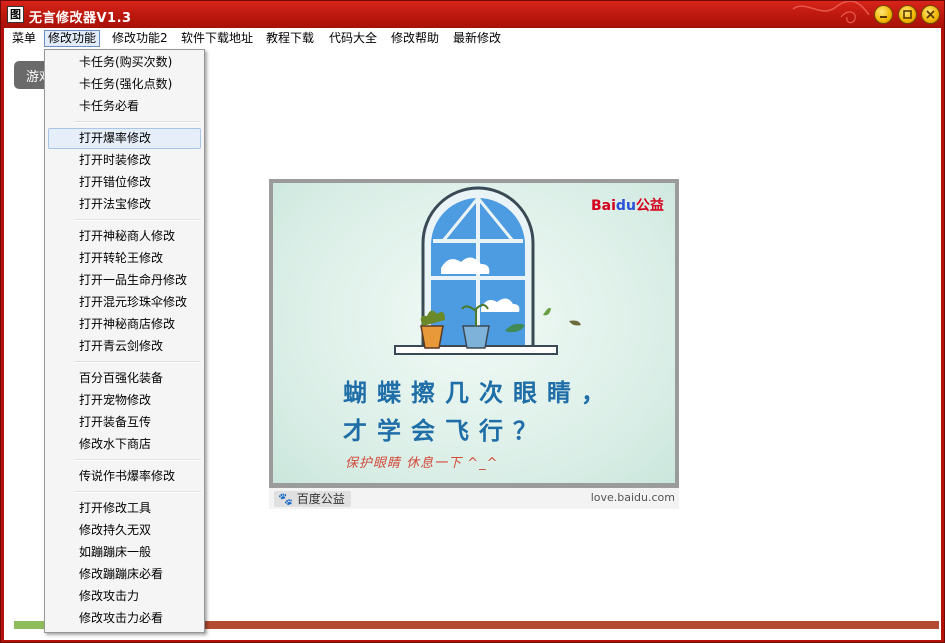 The image size is (945, 643). What do you see at coordinates (477, 38) in the screenshot?
I see `menu-item-latest: 最新修改` at bounding box center [477, 38].